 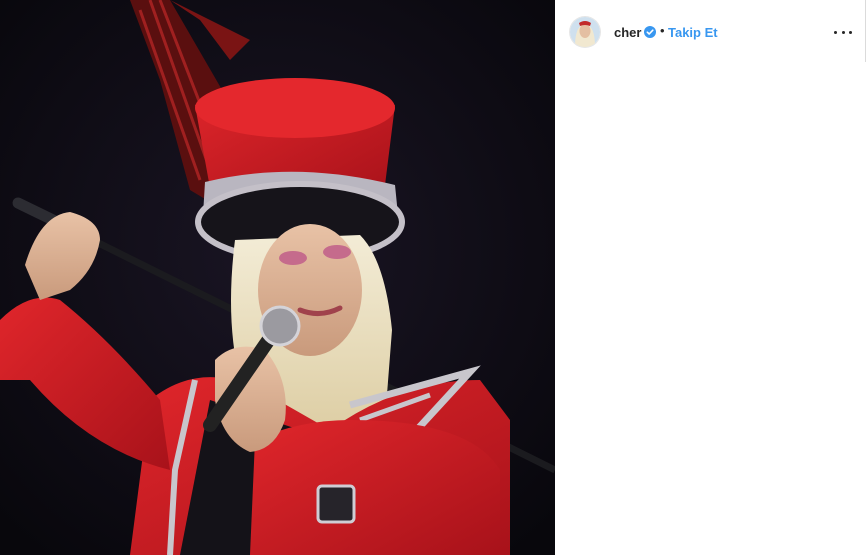 I want to click on username-link: cher, so click(x=627, y=32).